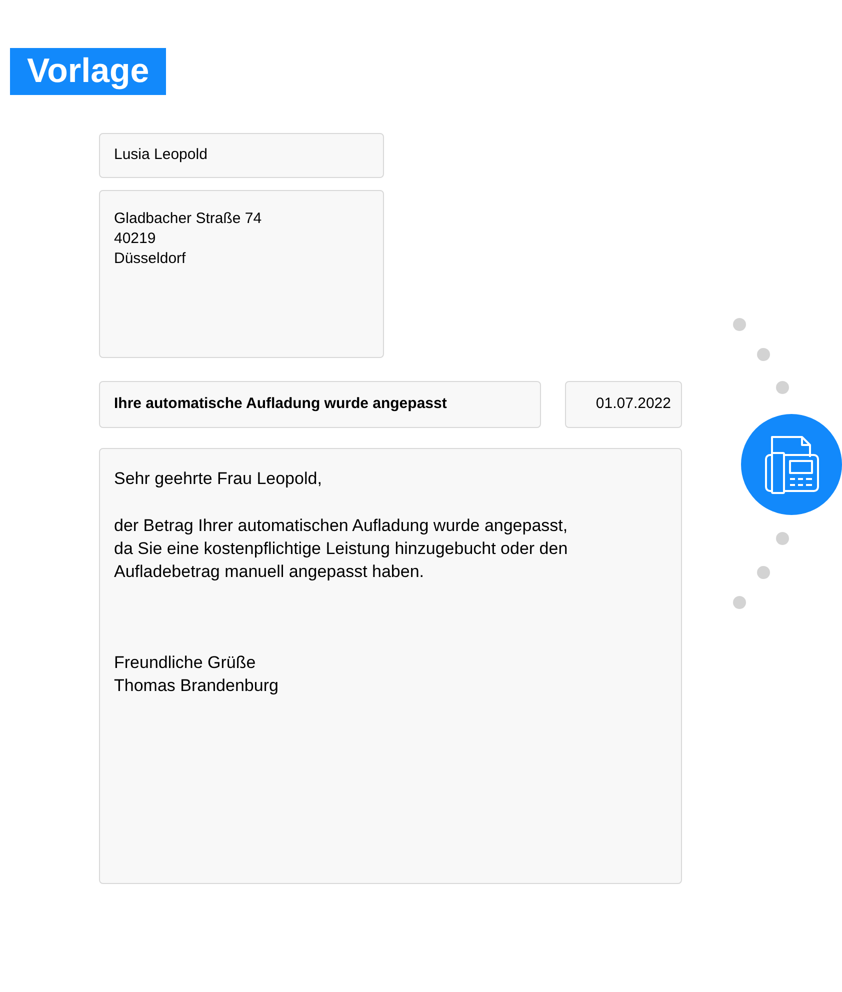 This screenshot has height=992, width=842. What do you see at coordinates (135, 239) in the screenshot?
I see `address-line: 40219` at bounding box center [135, 239].